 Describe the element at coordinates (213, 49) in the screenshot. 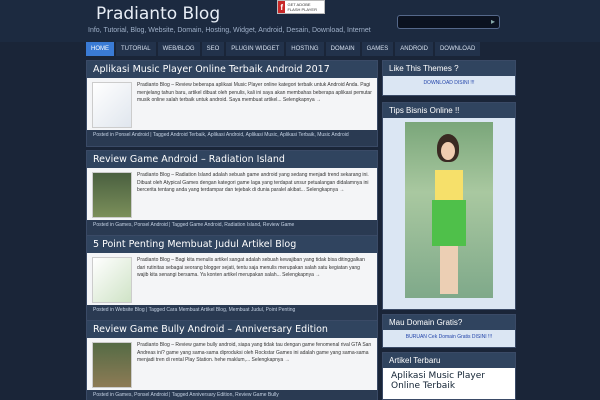

I see `nav-seo: SEO` at that location.